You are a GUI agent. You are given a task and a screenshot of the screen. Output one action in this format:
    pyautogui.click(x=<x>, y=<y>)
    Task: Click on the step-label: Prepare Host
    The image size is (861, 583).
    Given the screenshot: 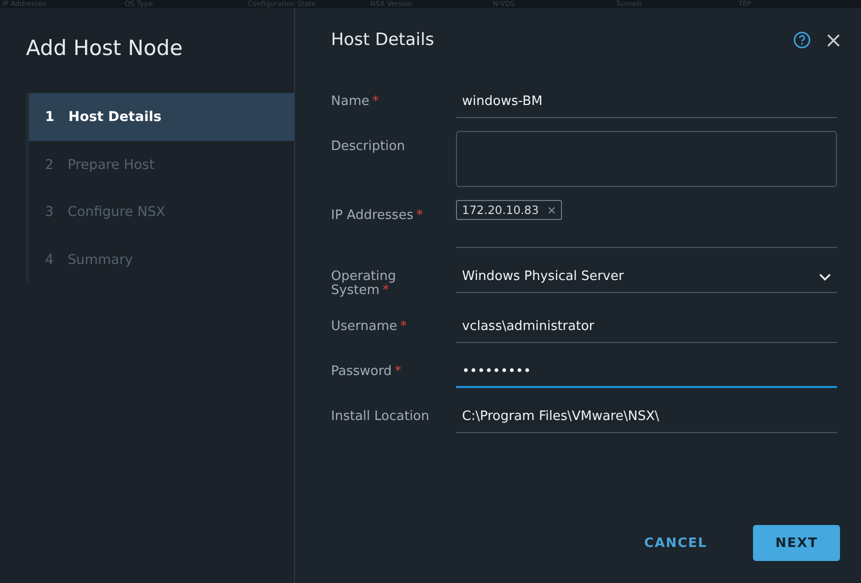 What is the action you would take?
    pyautogui.click(x=111, y=164)
    